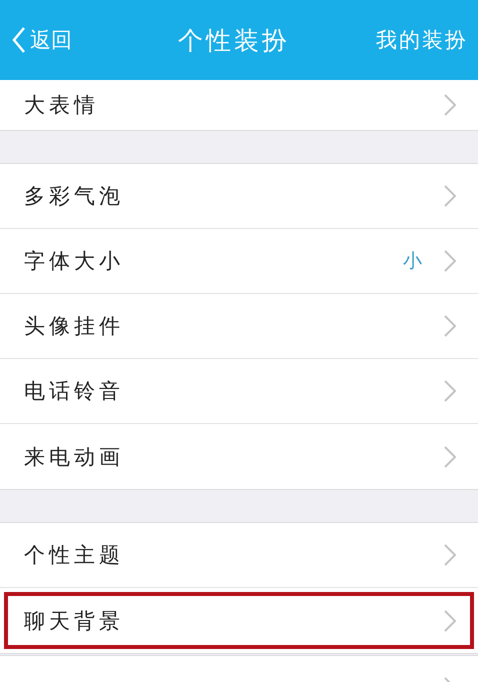 This screenshot has height=682, width=478. What do you see at coordinates (234, 40) in the screenshot?
I see `page-title: 个性装扮` at bounding box center [234, 40].